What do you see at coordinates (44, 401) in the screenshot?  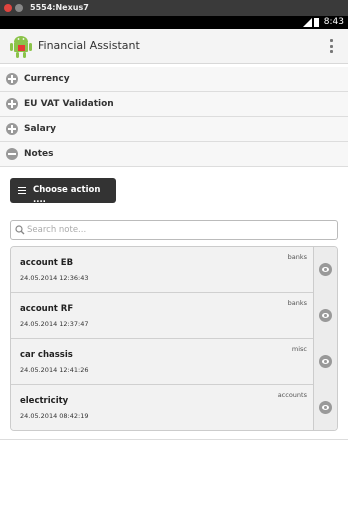 I see `note-name: electricity` at bounding box center [44, 401].